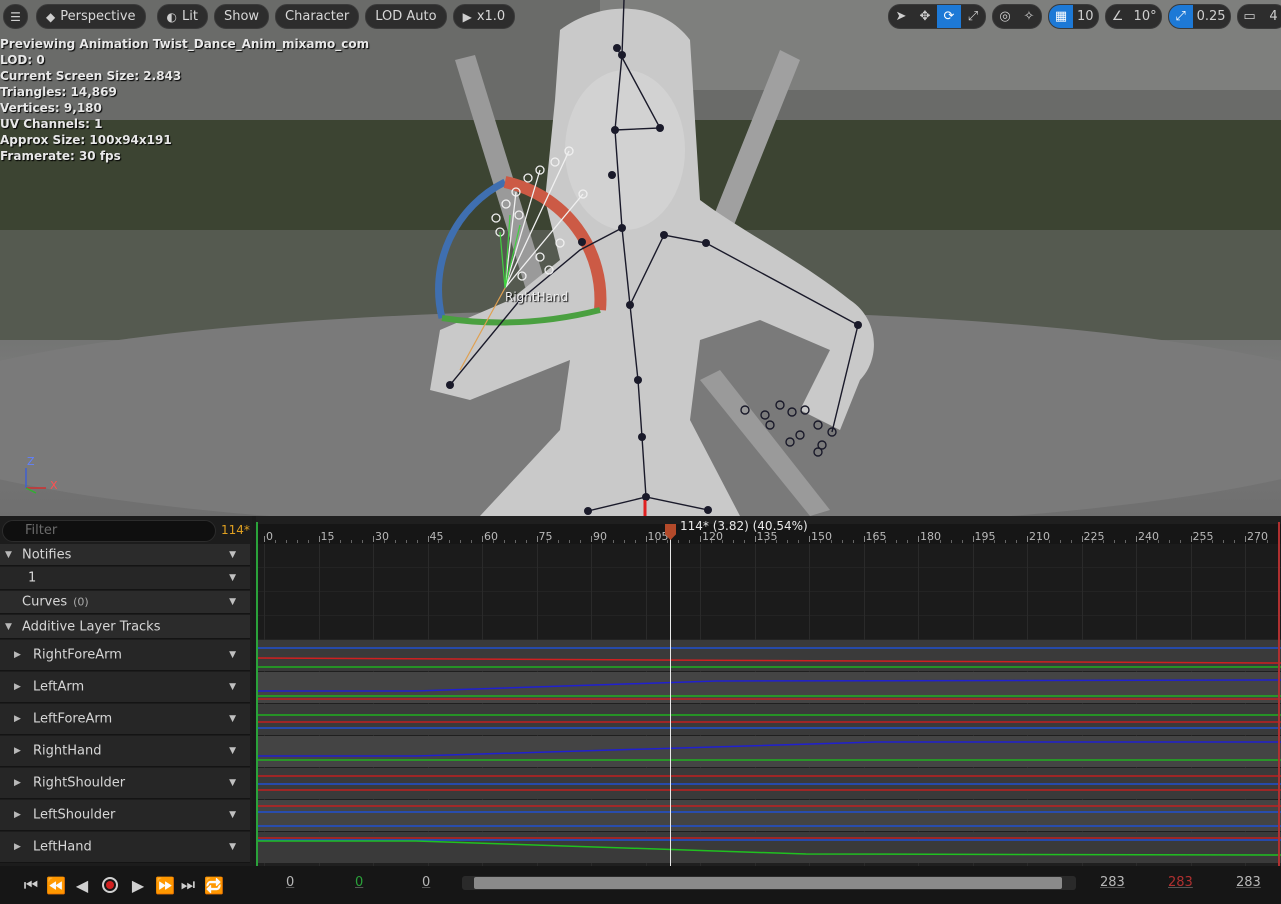 The height and width of the screenshot is (904, 1281). Describe the element at coordinates (125, 783) in the screenshot. I see `track-row-rightshoulder: ▶ RightShoulder ▼` at that location.